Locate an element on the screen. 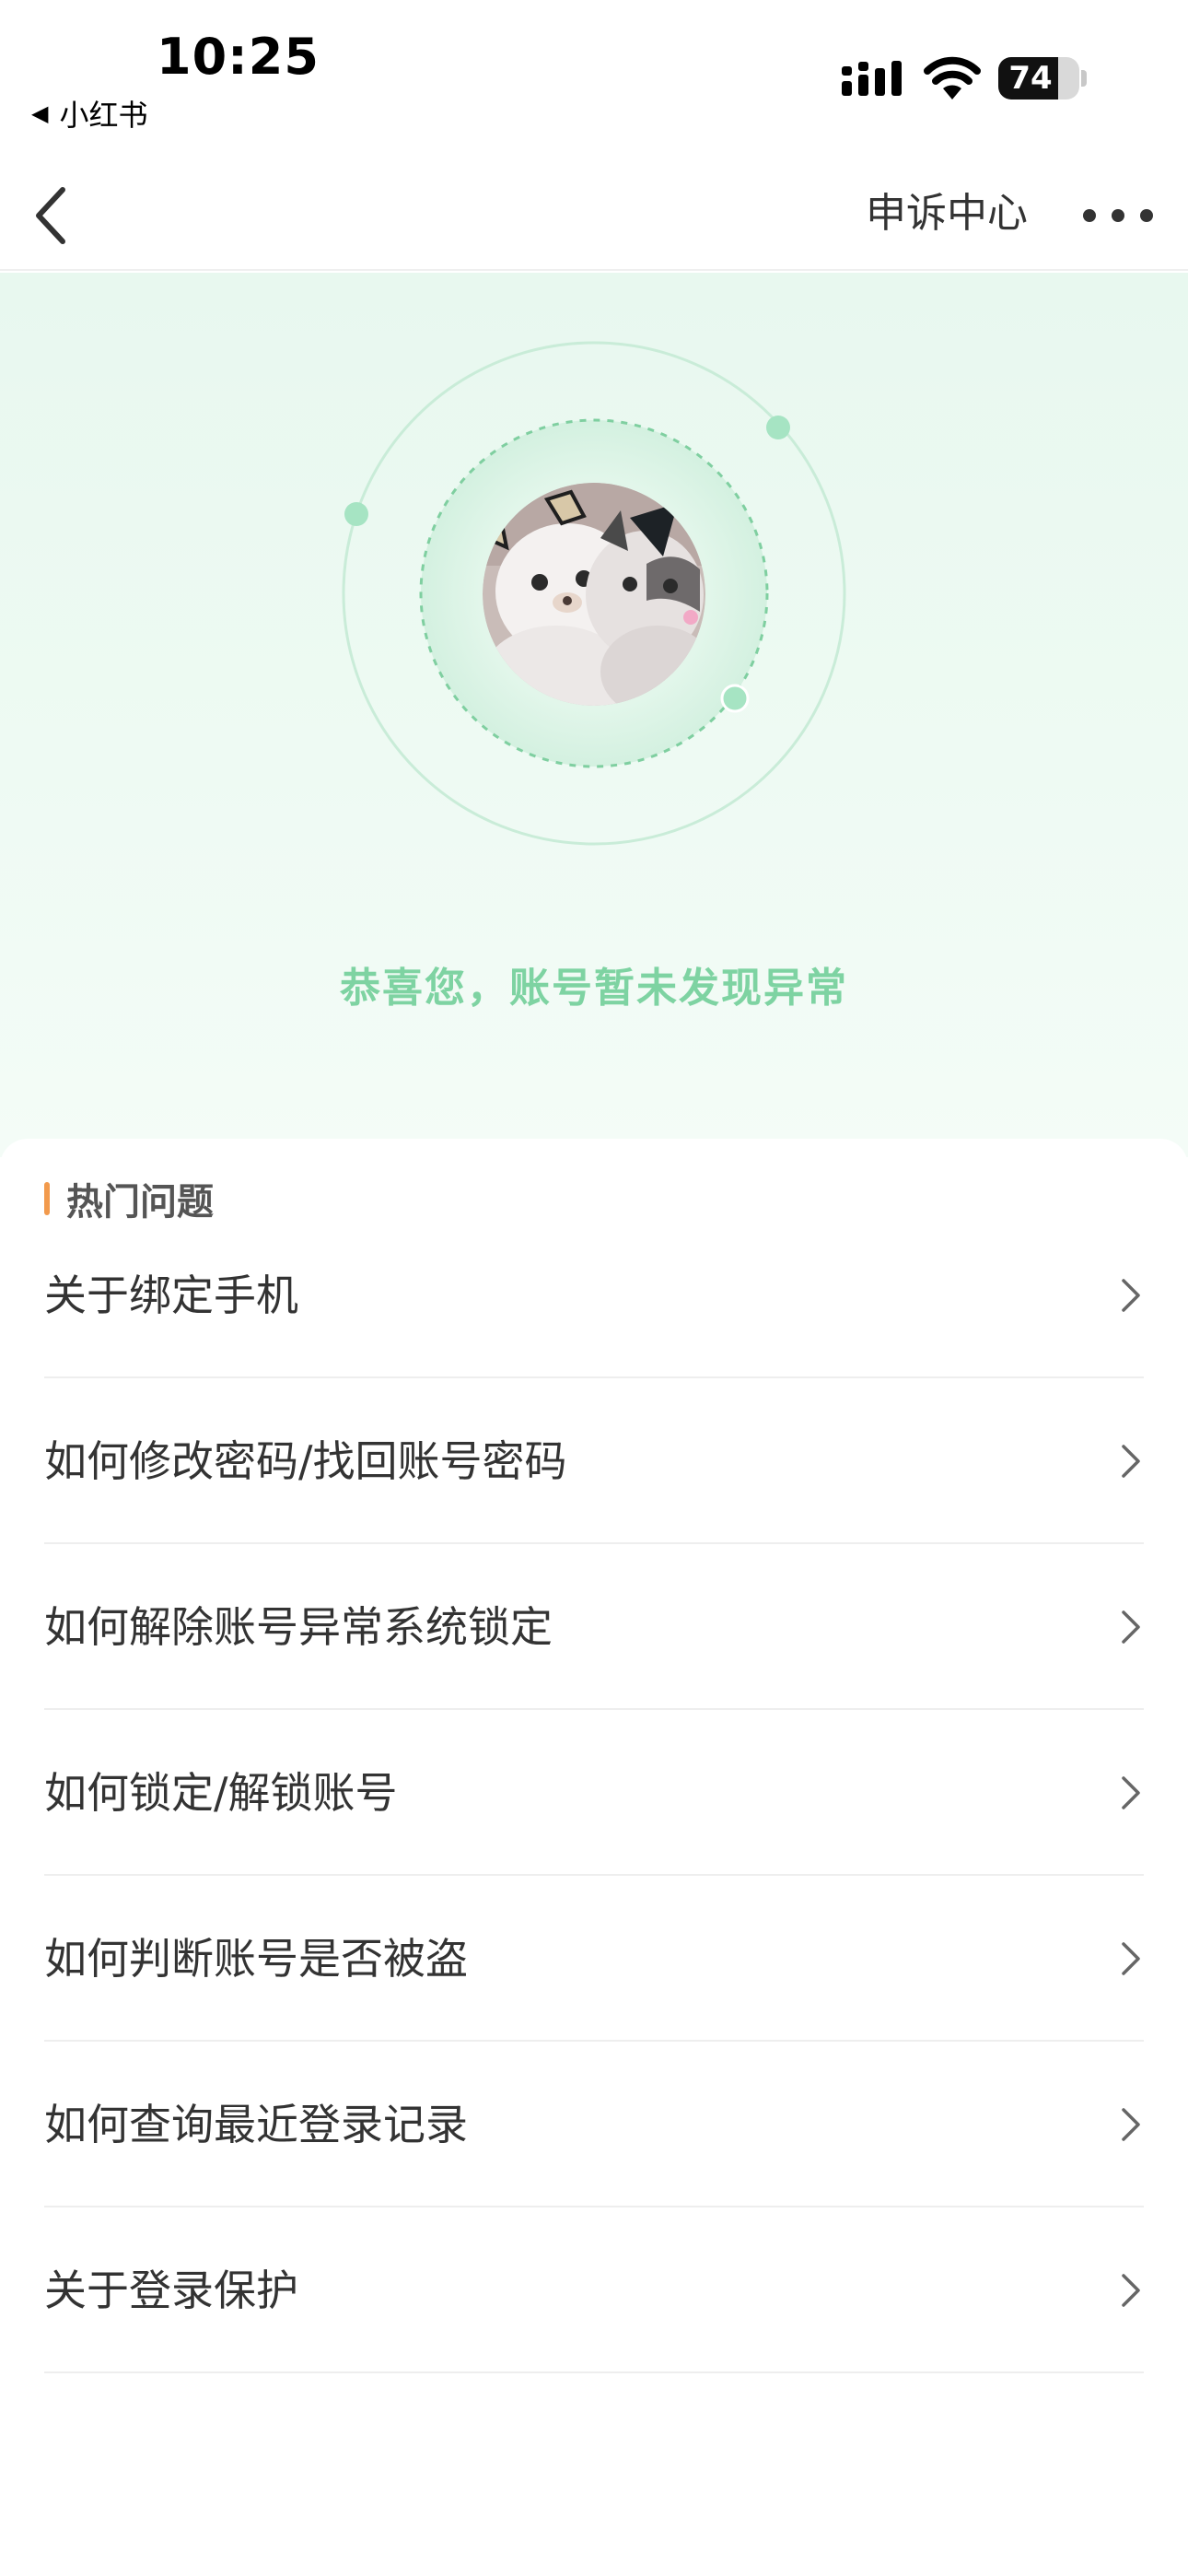 The width and height of the screenshot is (1188, 2576). signal-icon is located at coordinates (872, 78).